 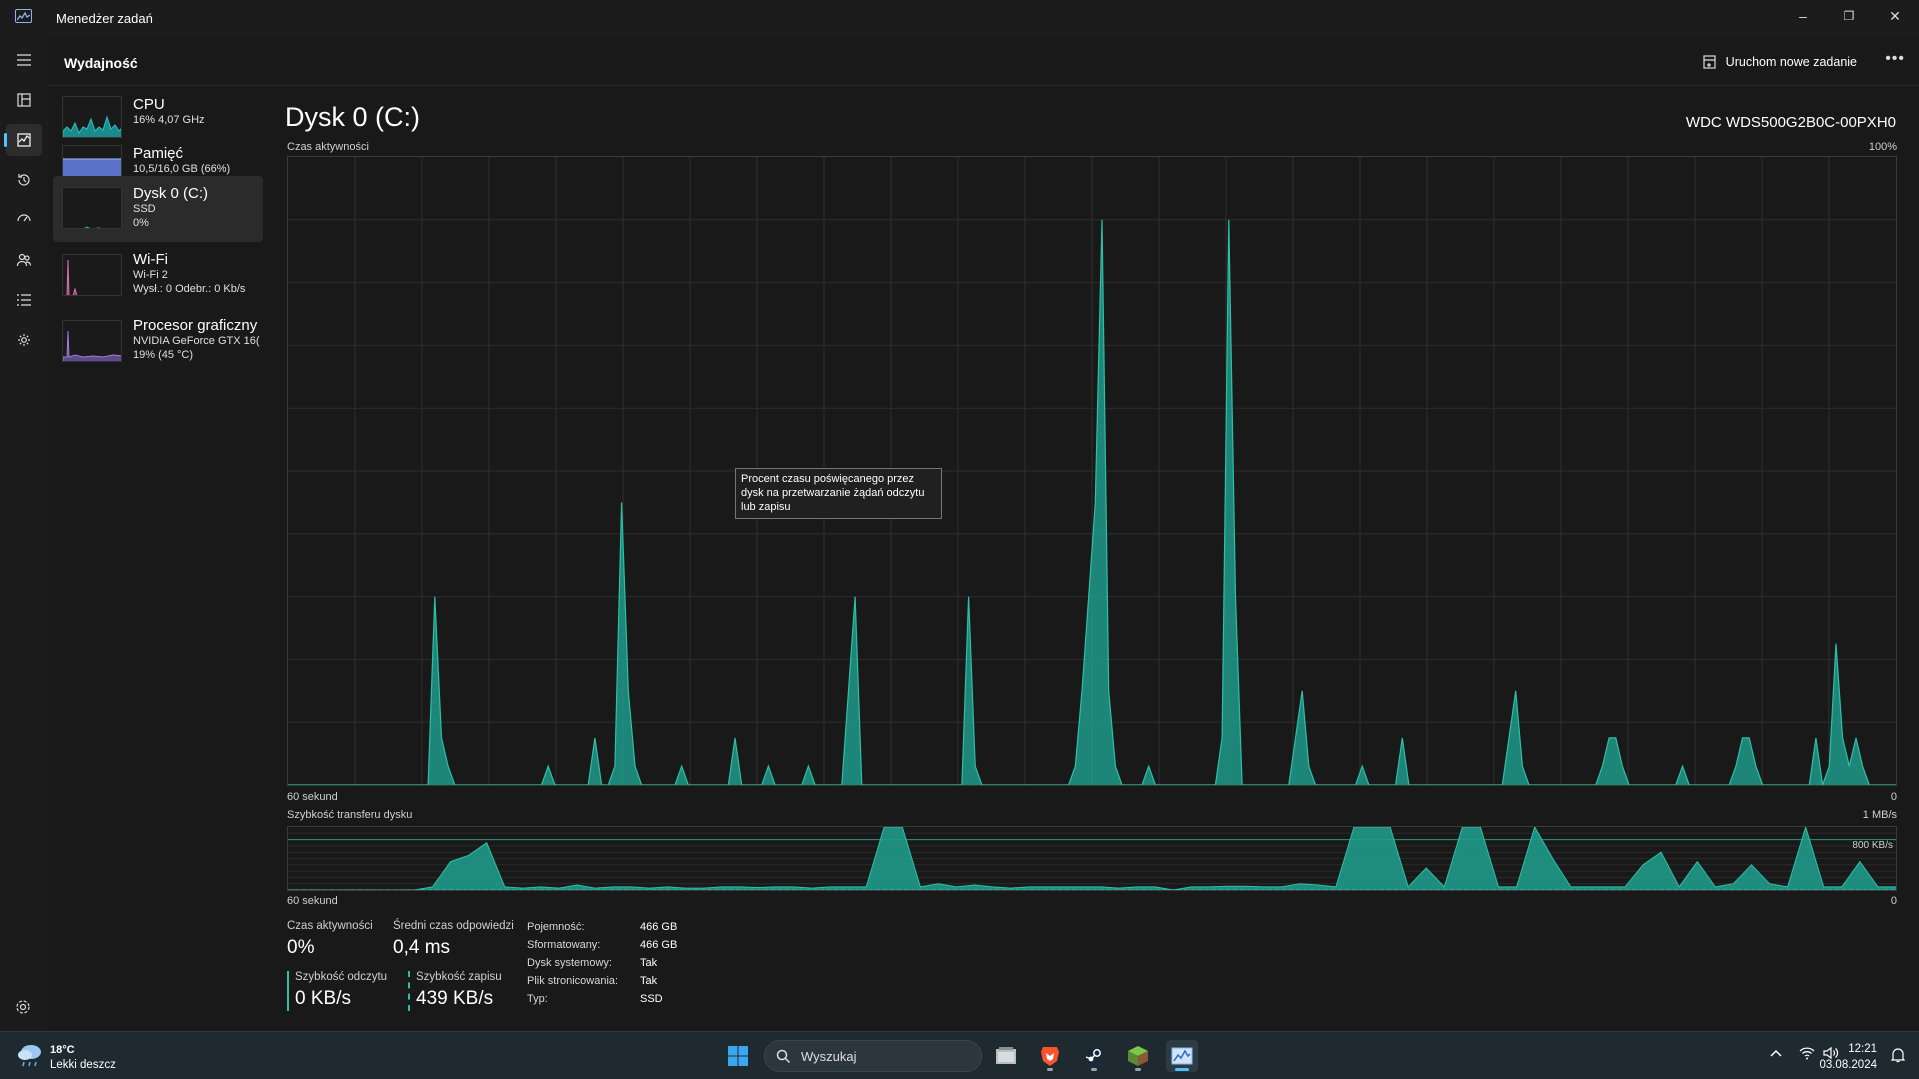 What do you see at coordinates (149, 104) in the screenshot?
I see `resource-name: CPU` at bounding box center [149, 104].